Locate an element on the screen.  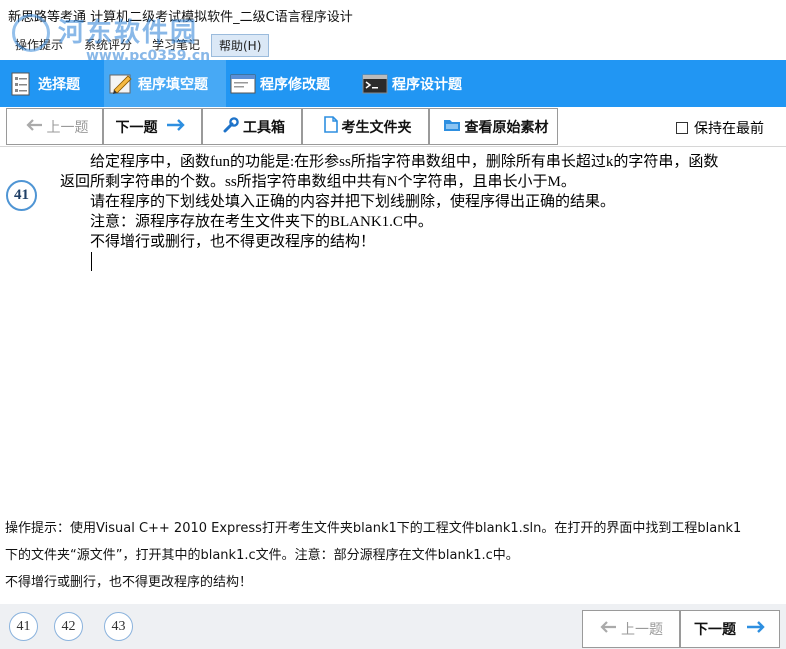
tab-choice-label: 选择题 is located at coordinates (59, 84).